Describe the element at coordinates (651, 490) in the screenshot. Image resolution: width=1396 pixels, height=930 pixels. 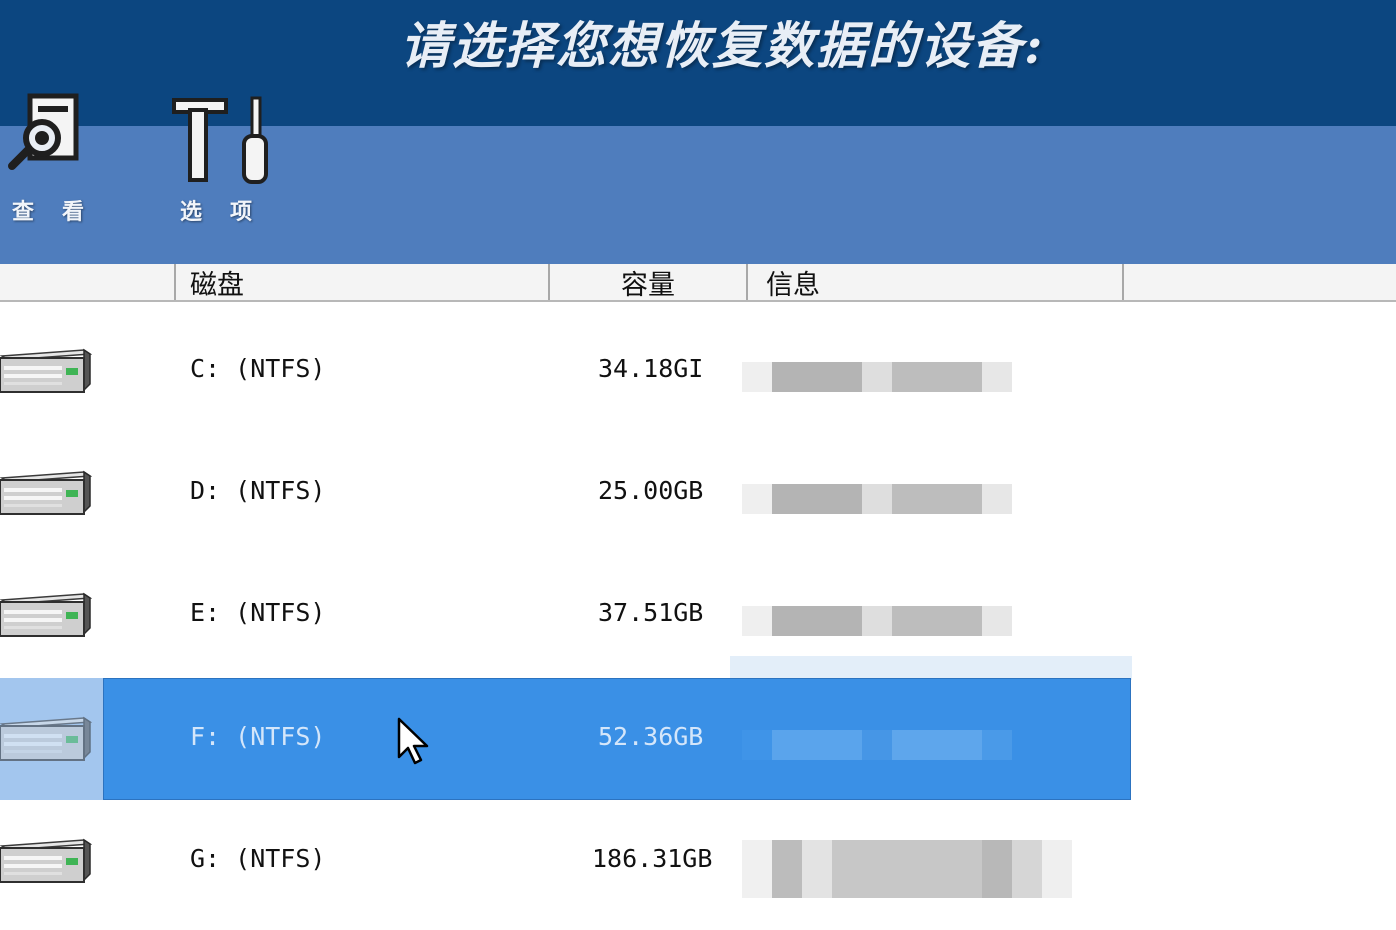
I see `drive-capacity: 25.00GB` at that location.